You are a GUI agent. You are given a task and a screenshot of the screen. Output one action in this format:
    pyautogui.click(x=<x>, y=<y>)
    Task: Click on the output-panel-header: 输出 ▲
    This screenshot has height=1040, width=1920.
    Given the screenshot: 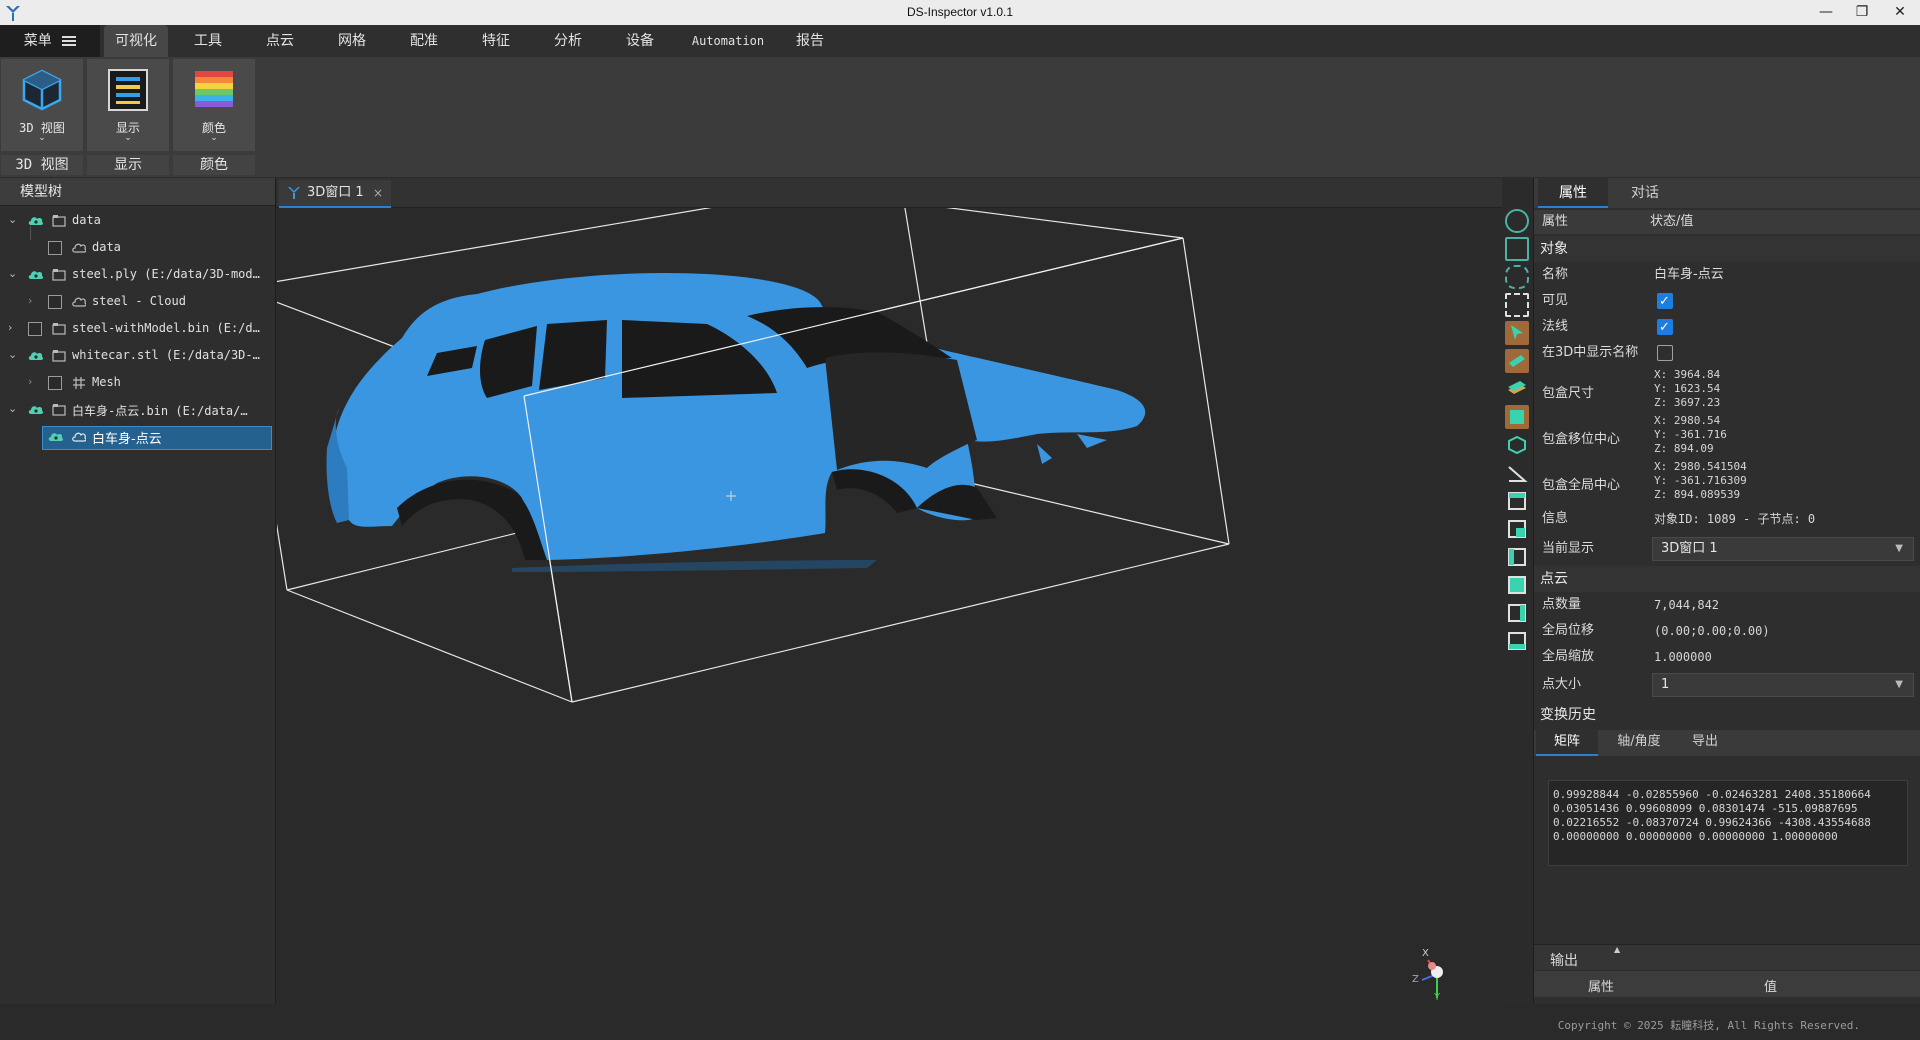 What is the action you would take?
    pyautogui.click(x=1727, y=957)
    